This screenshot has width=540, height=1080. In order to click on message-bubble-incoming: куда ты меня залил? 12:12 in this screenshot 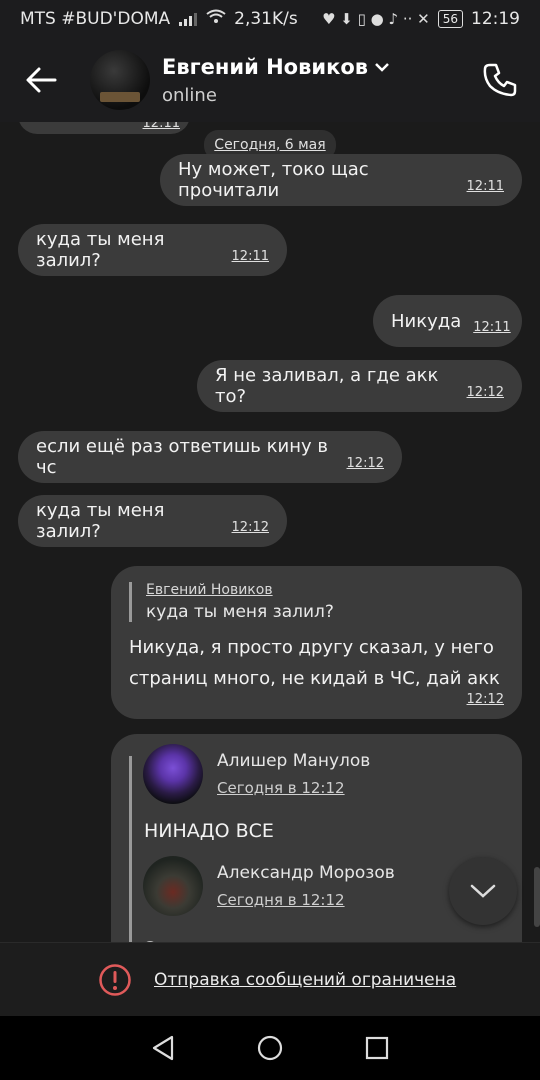, I will do `click(152, 521)`.